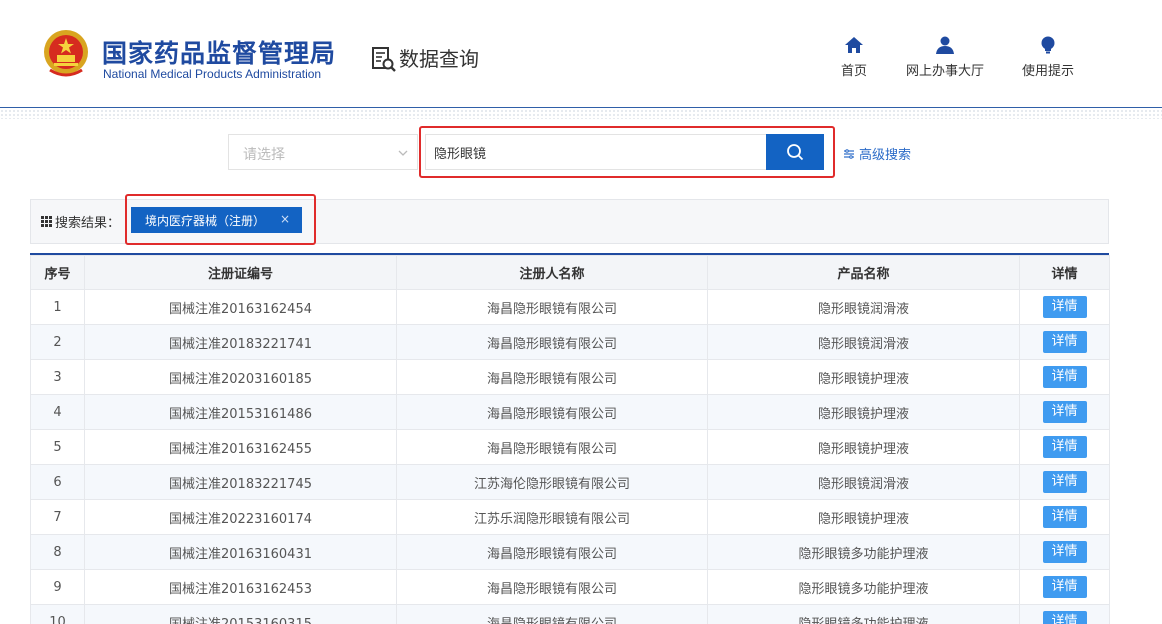  Describe the element at coordinates (240, 307) in the screenshot. I see `cert-number-cell: 国械注准20163162454` at that location.